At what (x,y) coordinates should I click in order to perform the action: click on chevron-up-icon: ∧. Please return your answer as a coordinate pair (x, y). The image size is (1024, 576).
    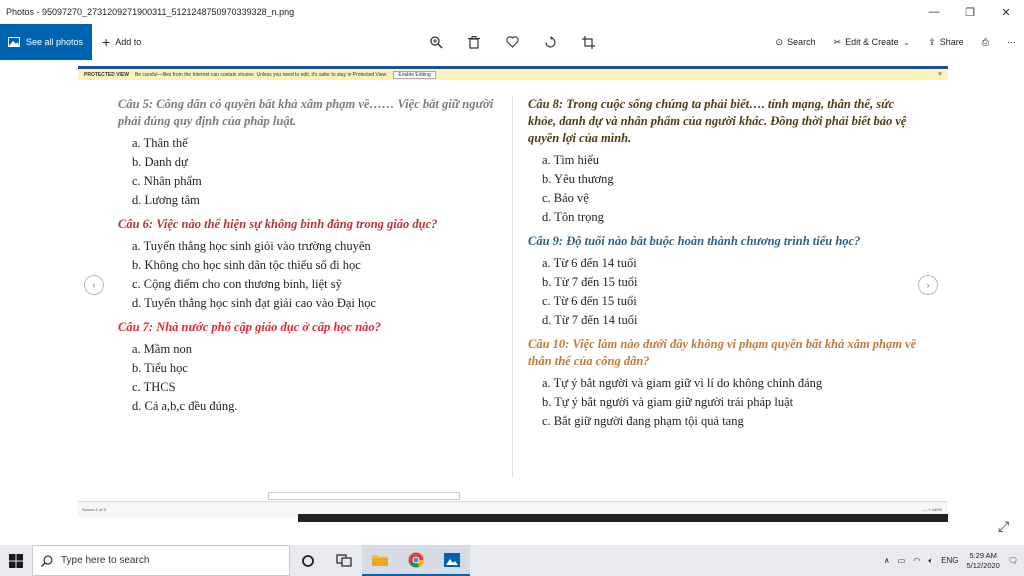
    Looking at the image, I should click on (887, 560).